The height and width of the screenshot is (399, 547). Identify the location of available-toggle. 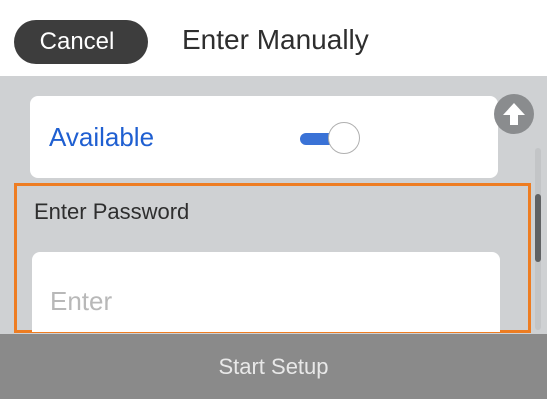
(330, 138).